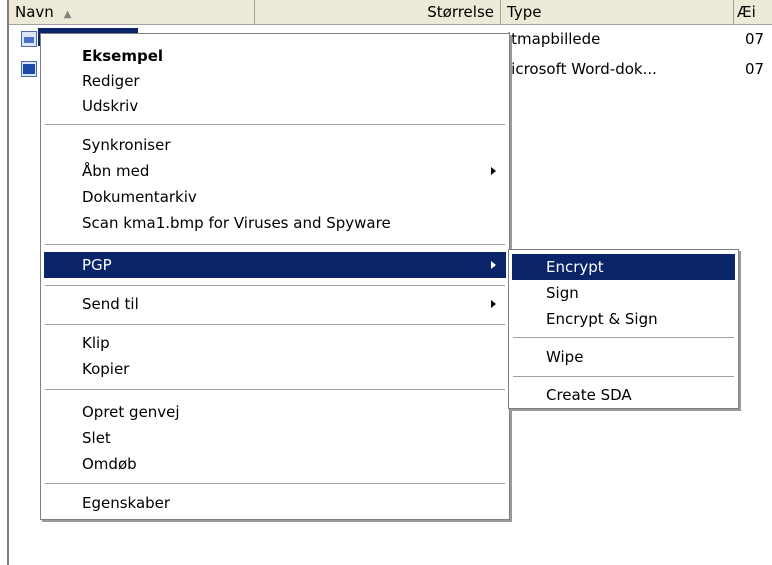  What do you see at coordinates (275, 304) in the screenshot?
I see `menu-item-send-to: Send til` at bounding box center [275, 304].